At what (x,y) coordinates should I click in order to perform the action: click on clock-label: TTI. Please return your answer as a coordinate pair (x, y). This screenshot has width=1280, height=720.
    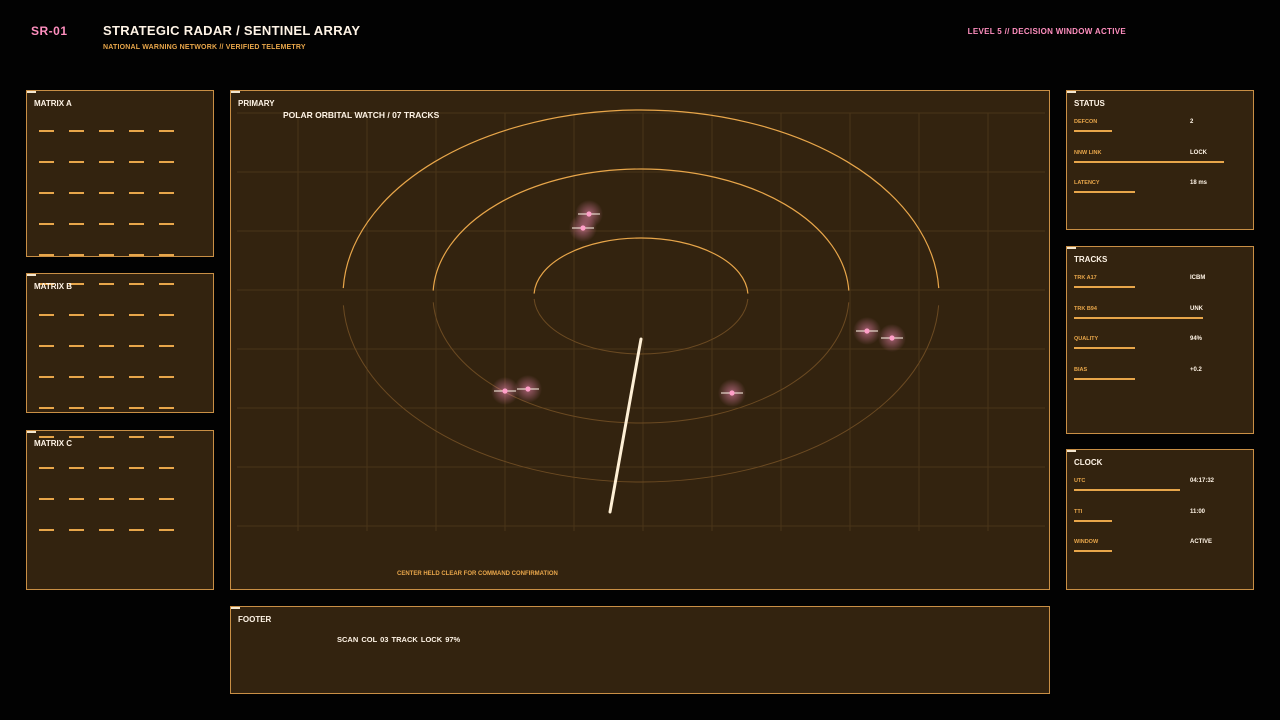
    Looking at the image, I should click on (1078, 512).